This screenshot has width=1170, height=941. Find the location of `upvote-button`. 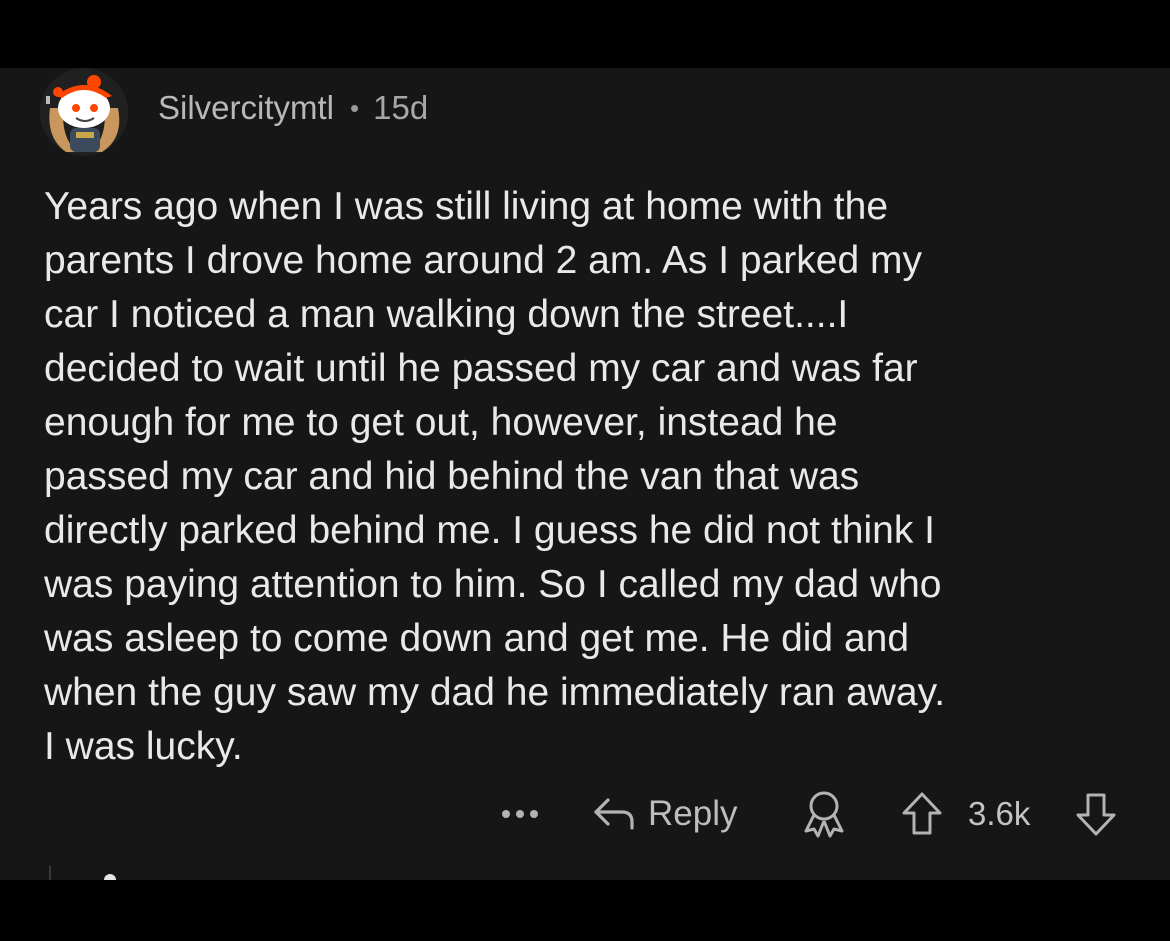

upvote-button is located at coordinates (922, 814).